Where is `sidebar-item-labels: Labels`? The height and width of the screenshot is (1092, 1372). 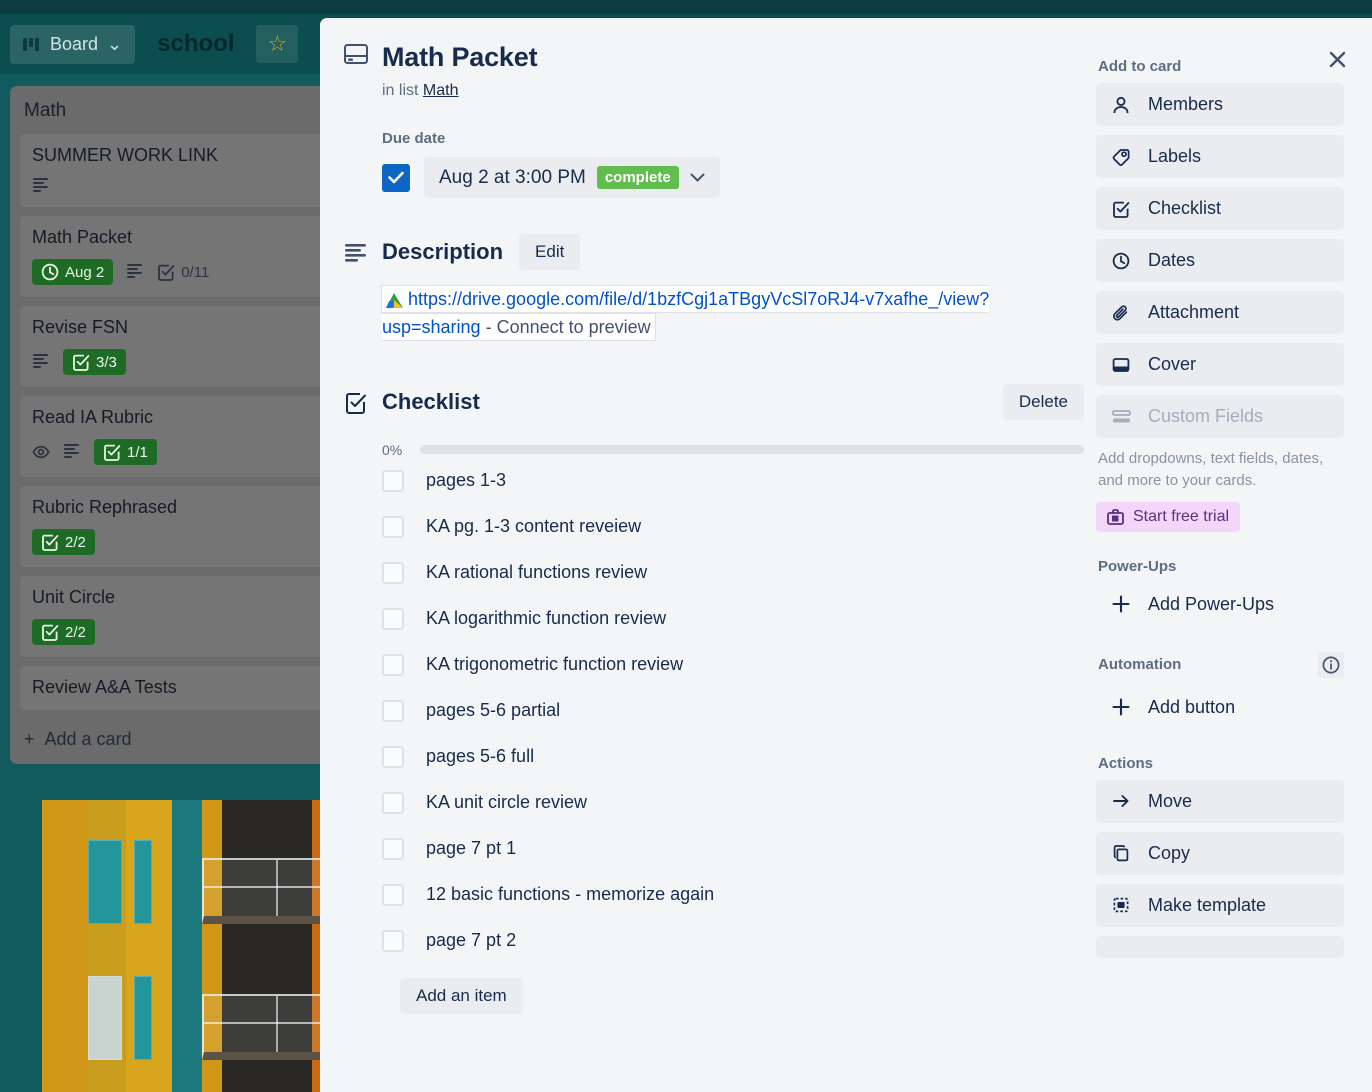 sidebar-item-labels: Labels is located at coordinates (1220, 156).